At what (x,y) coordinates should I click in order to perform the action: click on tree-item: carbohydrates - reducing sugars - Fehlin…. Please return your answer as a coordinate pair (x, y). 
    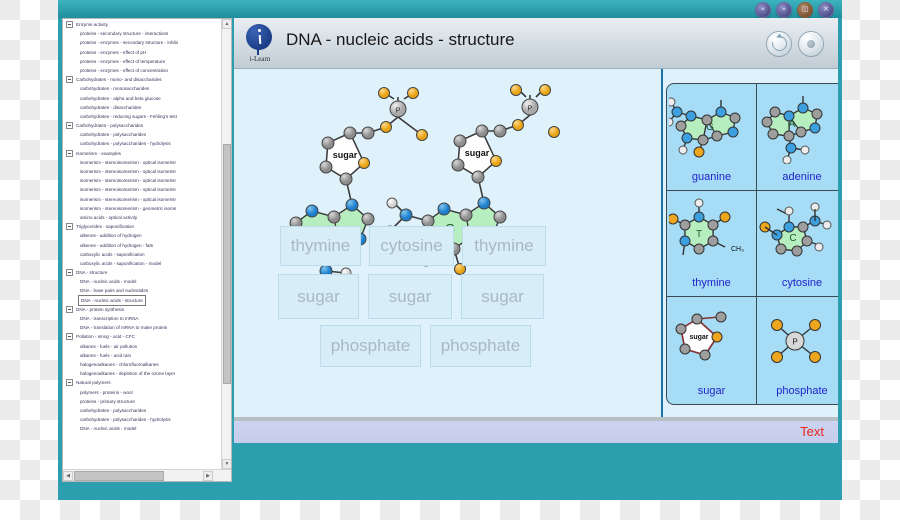
    Looking at the image, I should click on (142, 116).